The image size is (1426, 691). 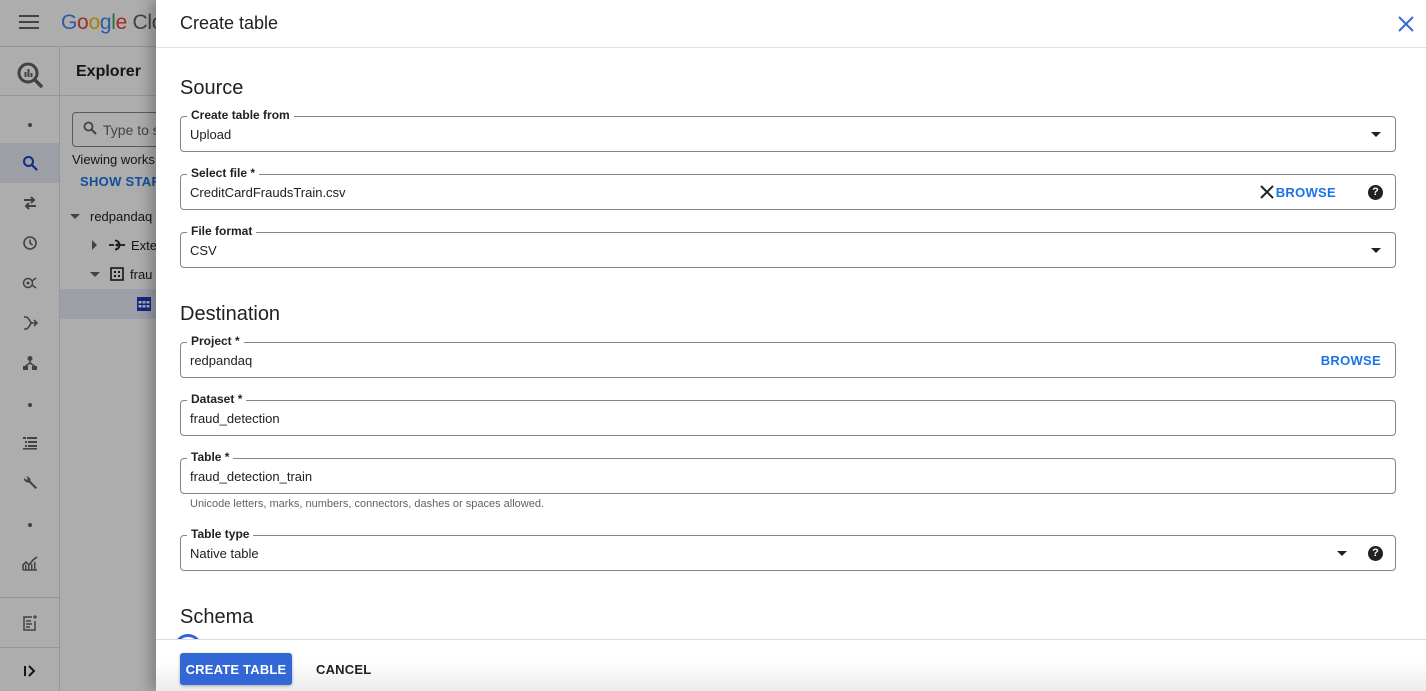 What do you see at coordinates (229, 23) in the screenshot?
I see `panel-title: Create table` at bounding box center [229, 23].